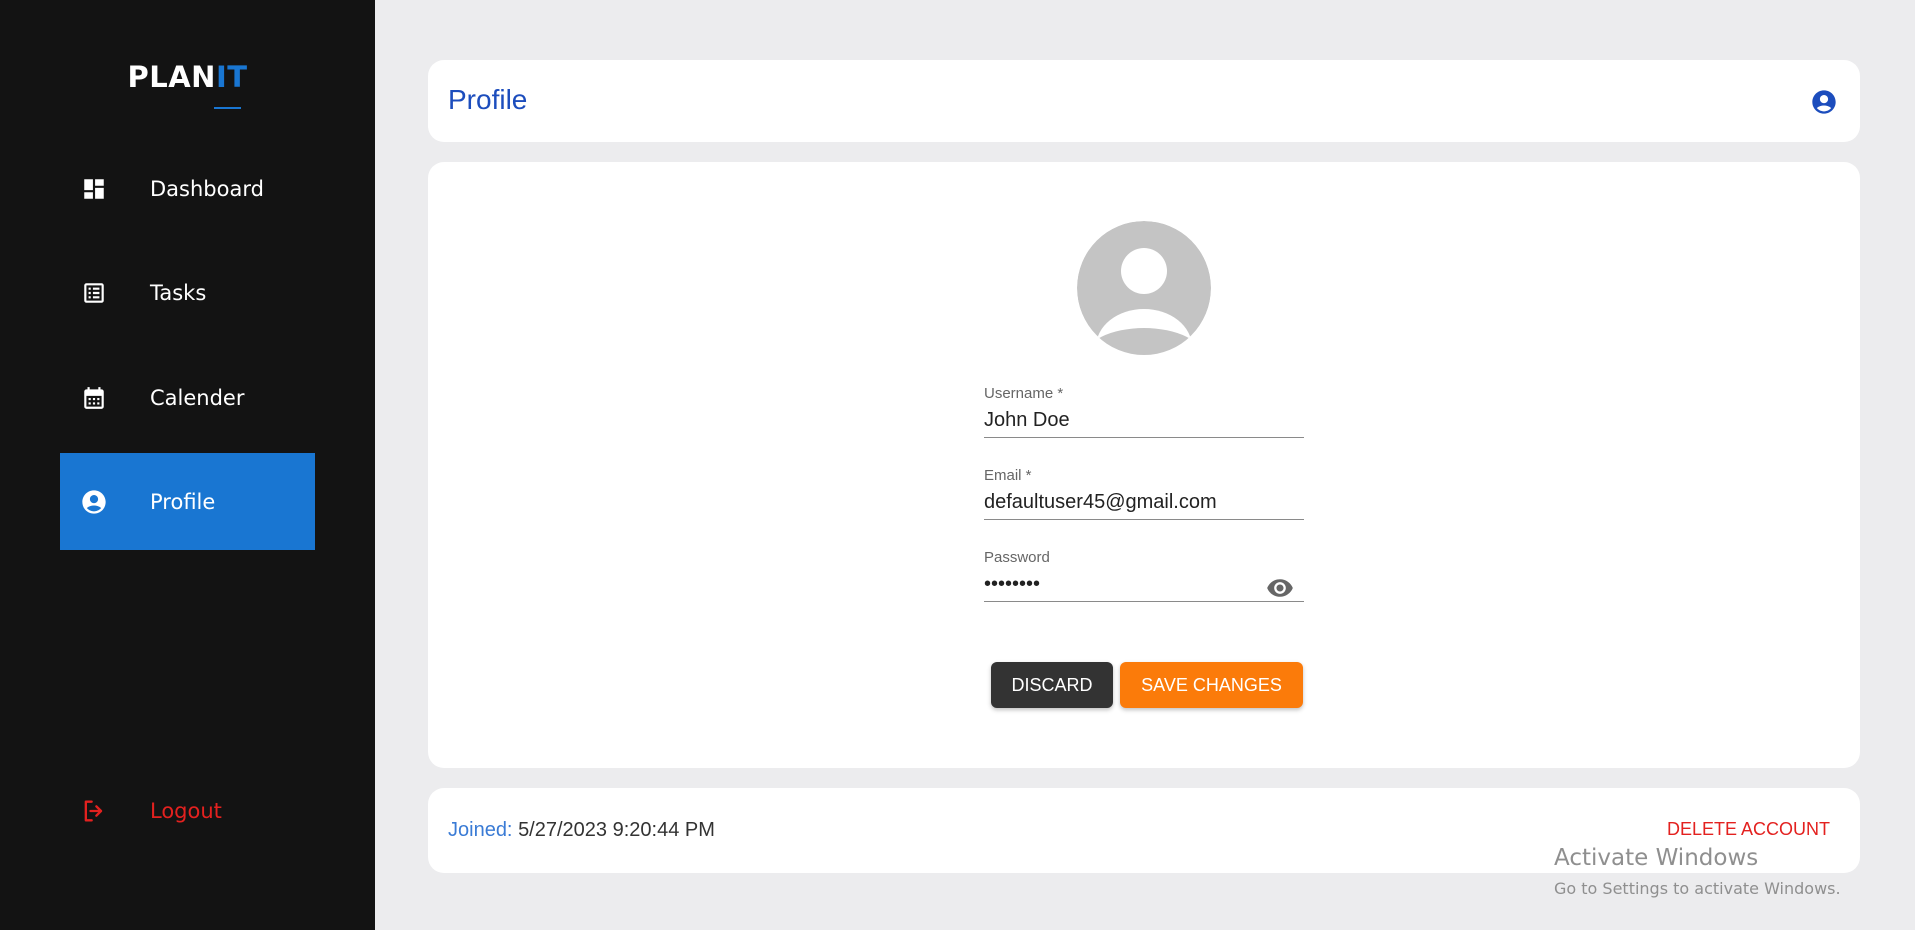 This screenshot has height=930, width=1915. I want to click on password-label: Password, so click(1017, 557).